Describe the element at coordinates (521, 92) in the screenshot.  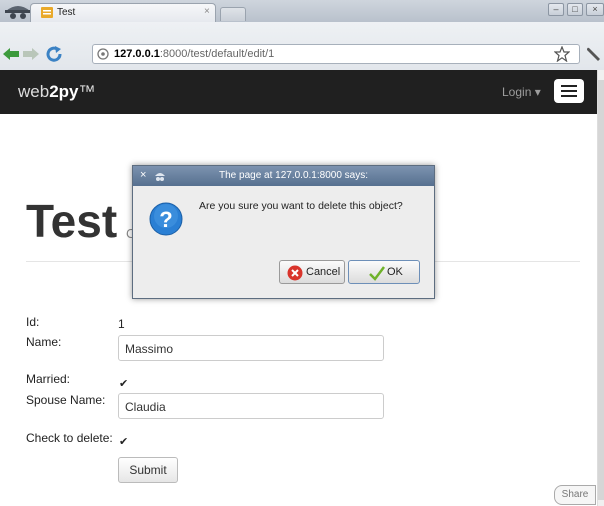
I see `login-dropdown: Login ▾` at that location.